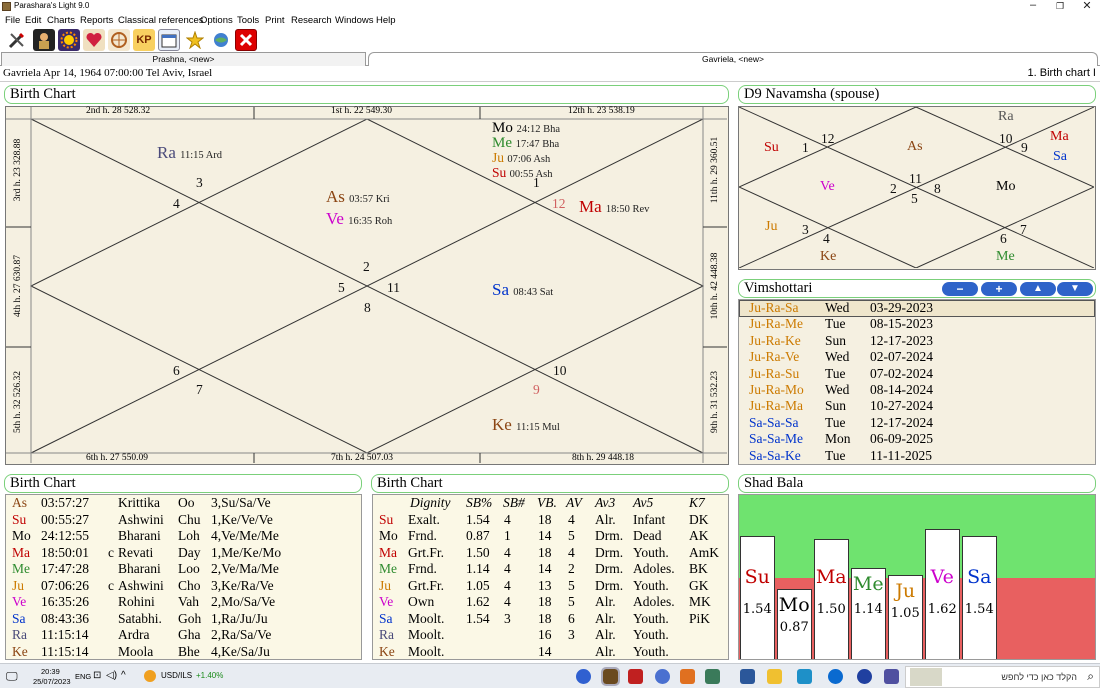 The height and width of the screenshot is (688, 1100). What do you see at coordinates (960, 289) in the screenshot?
I see `collapse-button: −` at bounding box center [960, 289].